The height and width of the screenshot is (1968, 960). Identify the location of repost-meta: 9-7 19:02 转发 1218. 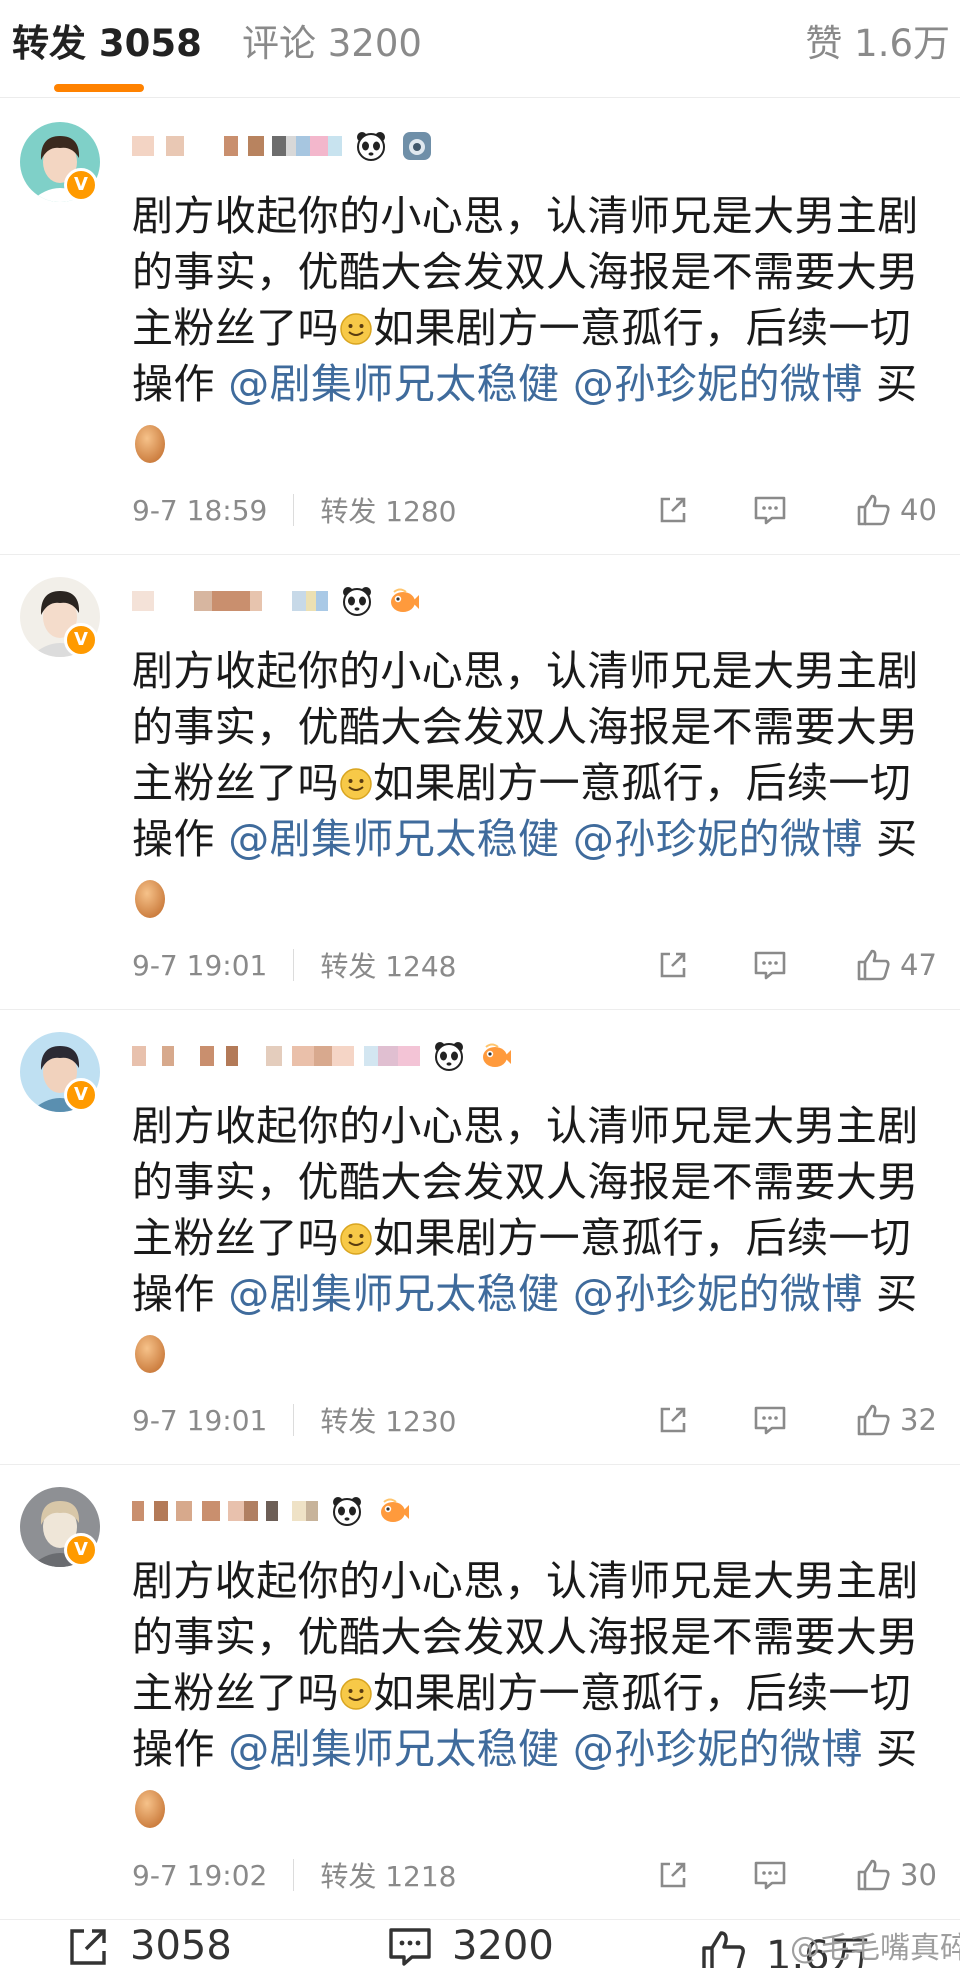
(294, 1875).